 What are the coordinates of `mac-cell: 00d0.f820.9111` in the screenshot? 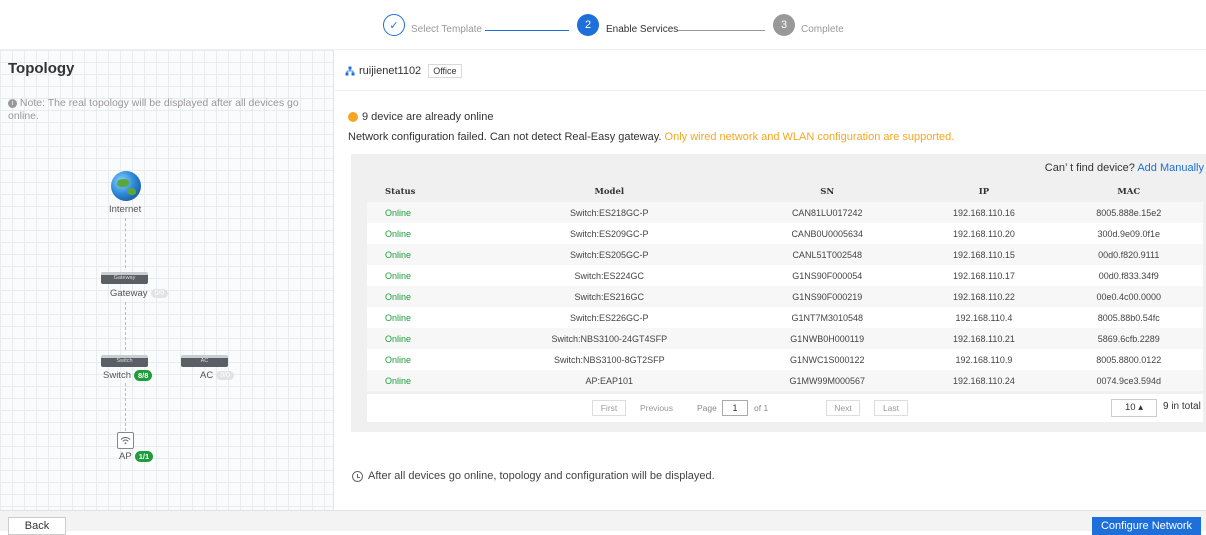 It's located at (1128, 254).